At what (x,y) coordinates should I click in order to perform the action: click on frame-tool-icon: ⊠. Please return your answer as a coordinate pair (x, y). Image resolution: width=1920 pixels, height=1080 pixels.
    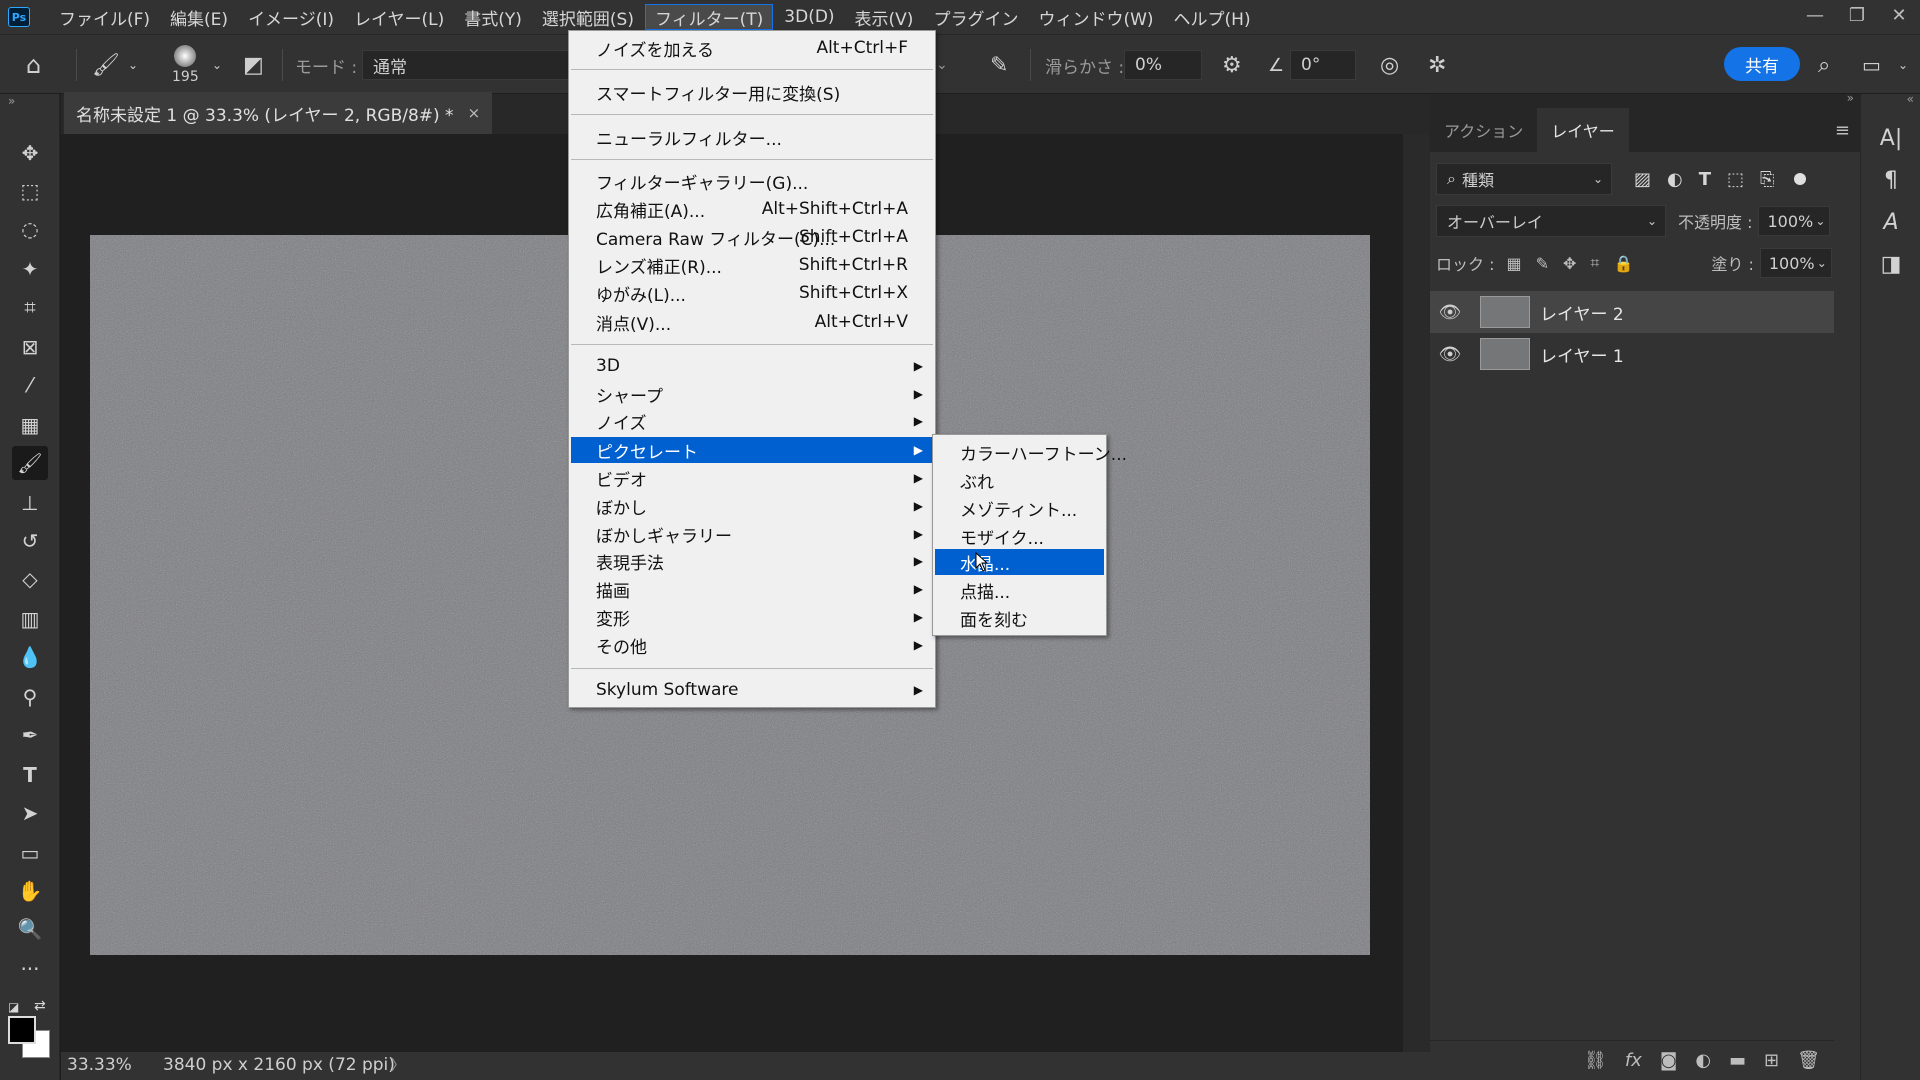
    Looking at the image, I should click on (30, 347).